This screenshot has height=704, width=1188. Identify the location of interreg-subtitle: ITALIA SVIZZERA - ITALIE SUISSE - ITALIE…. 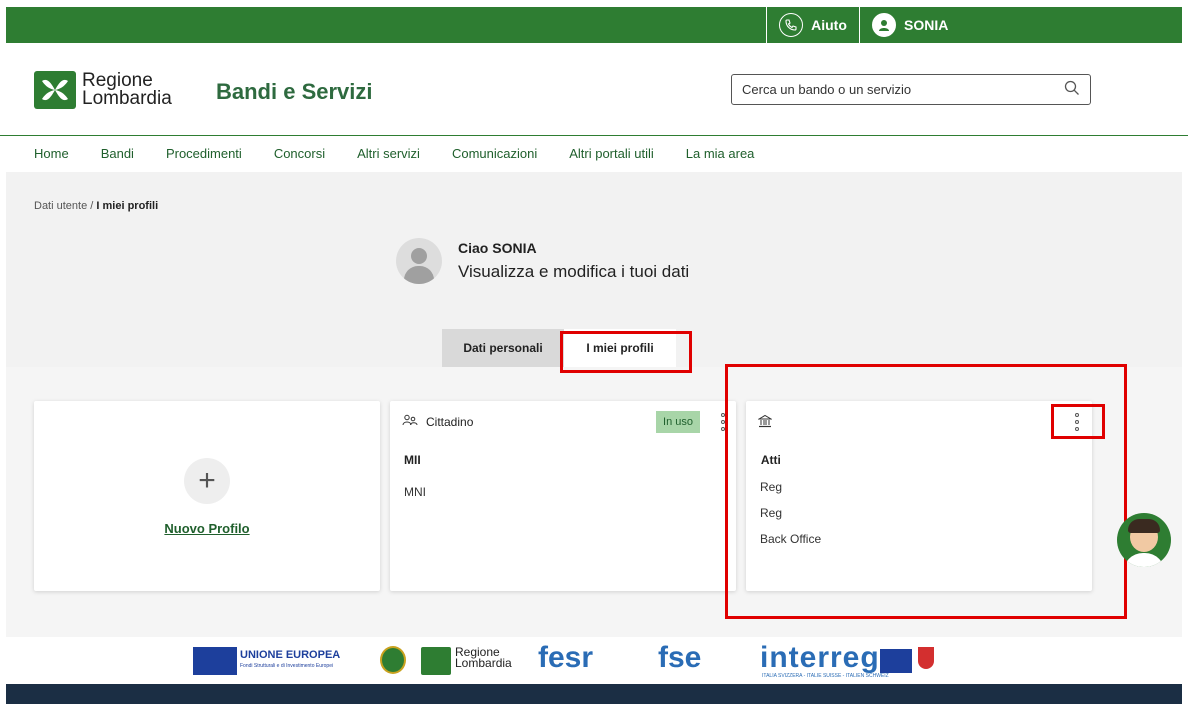
(825, 676).